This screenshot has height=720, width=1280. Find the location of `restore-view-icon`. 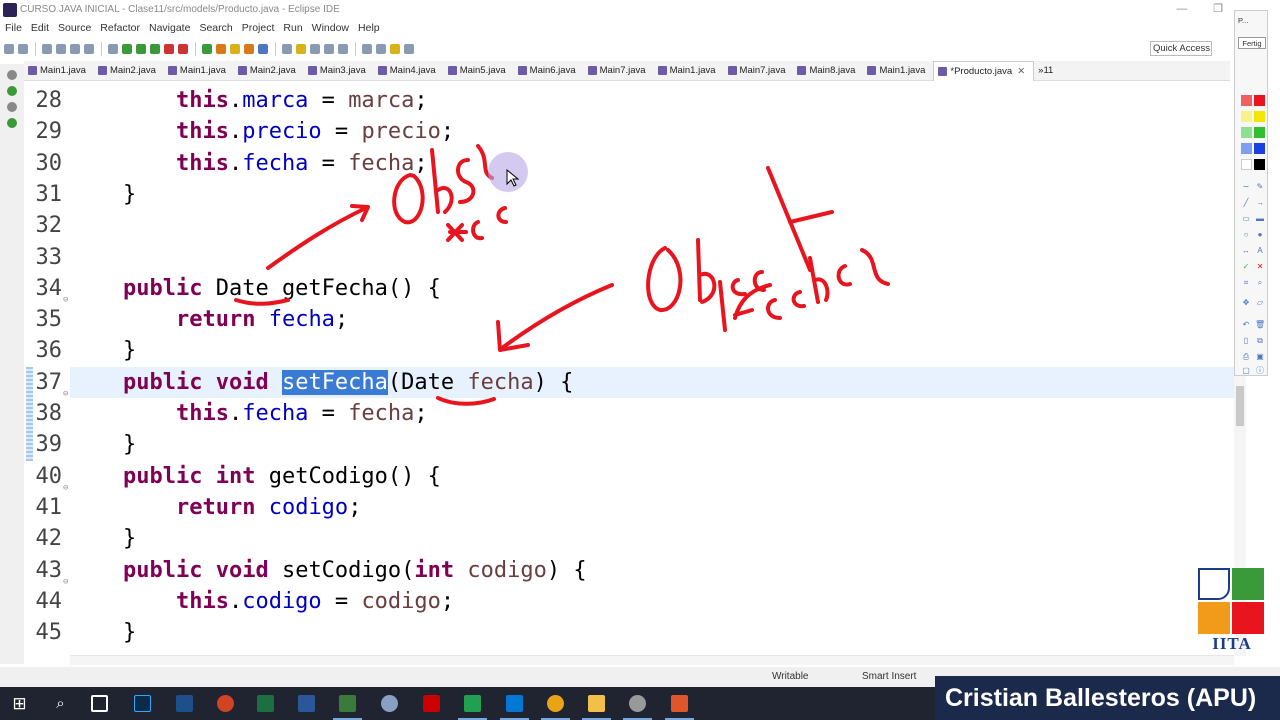

restore-view-icon is located at coordinates (12, 75).